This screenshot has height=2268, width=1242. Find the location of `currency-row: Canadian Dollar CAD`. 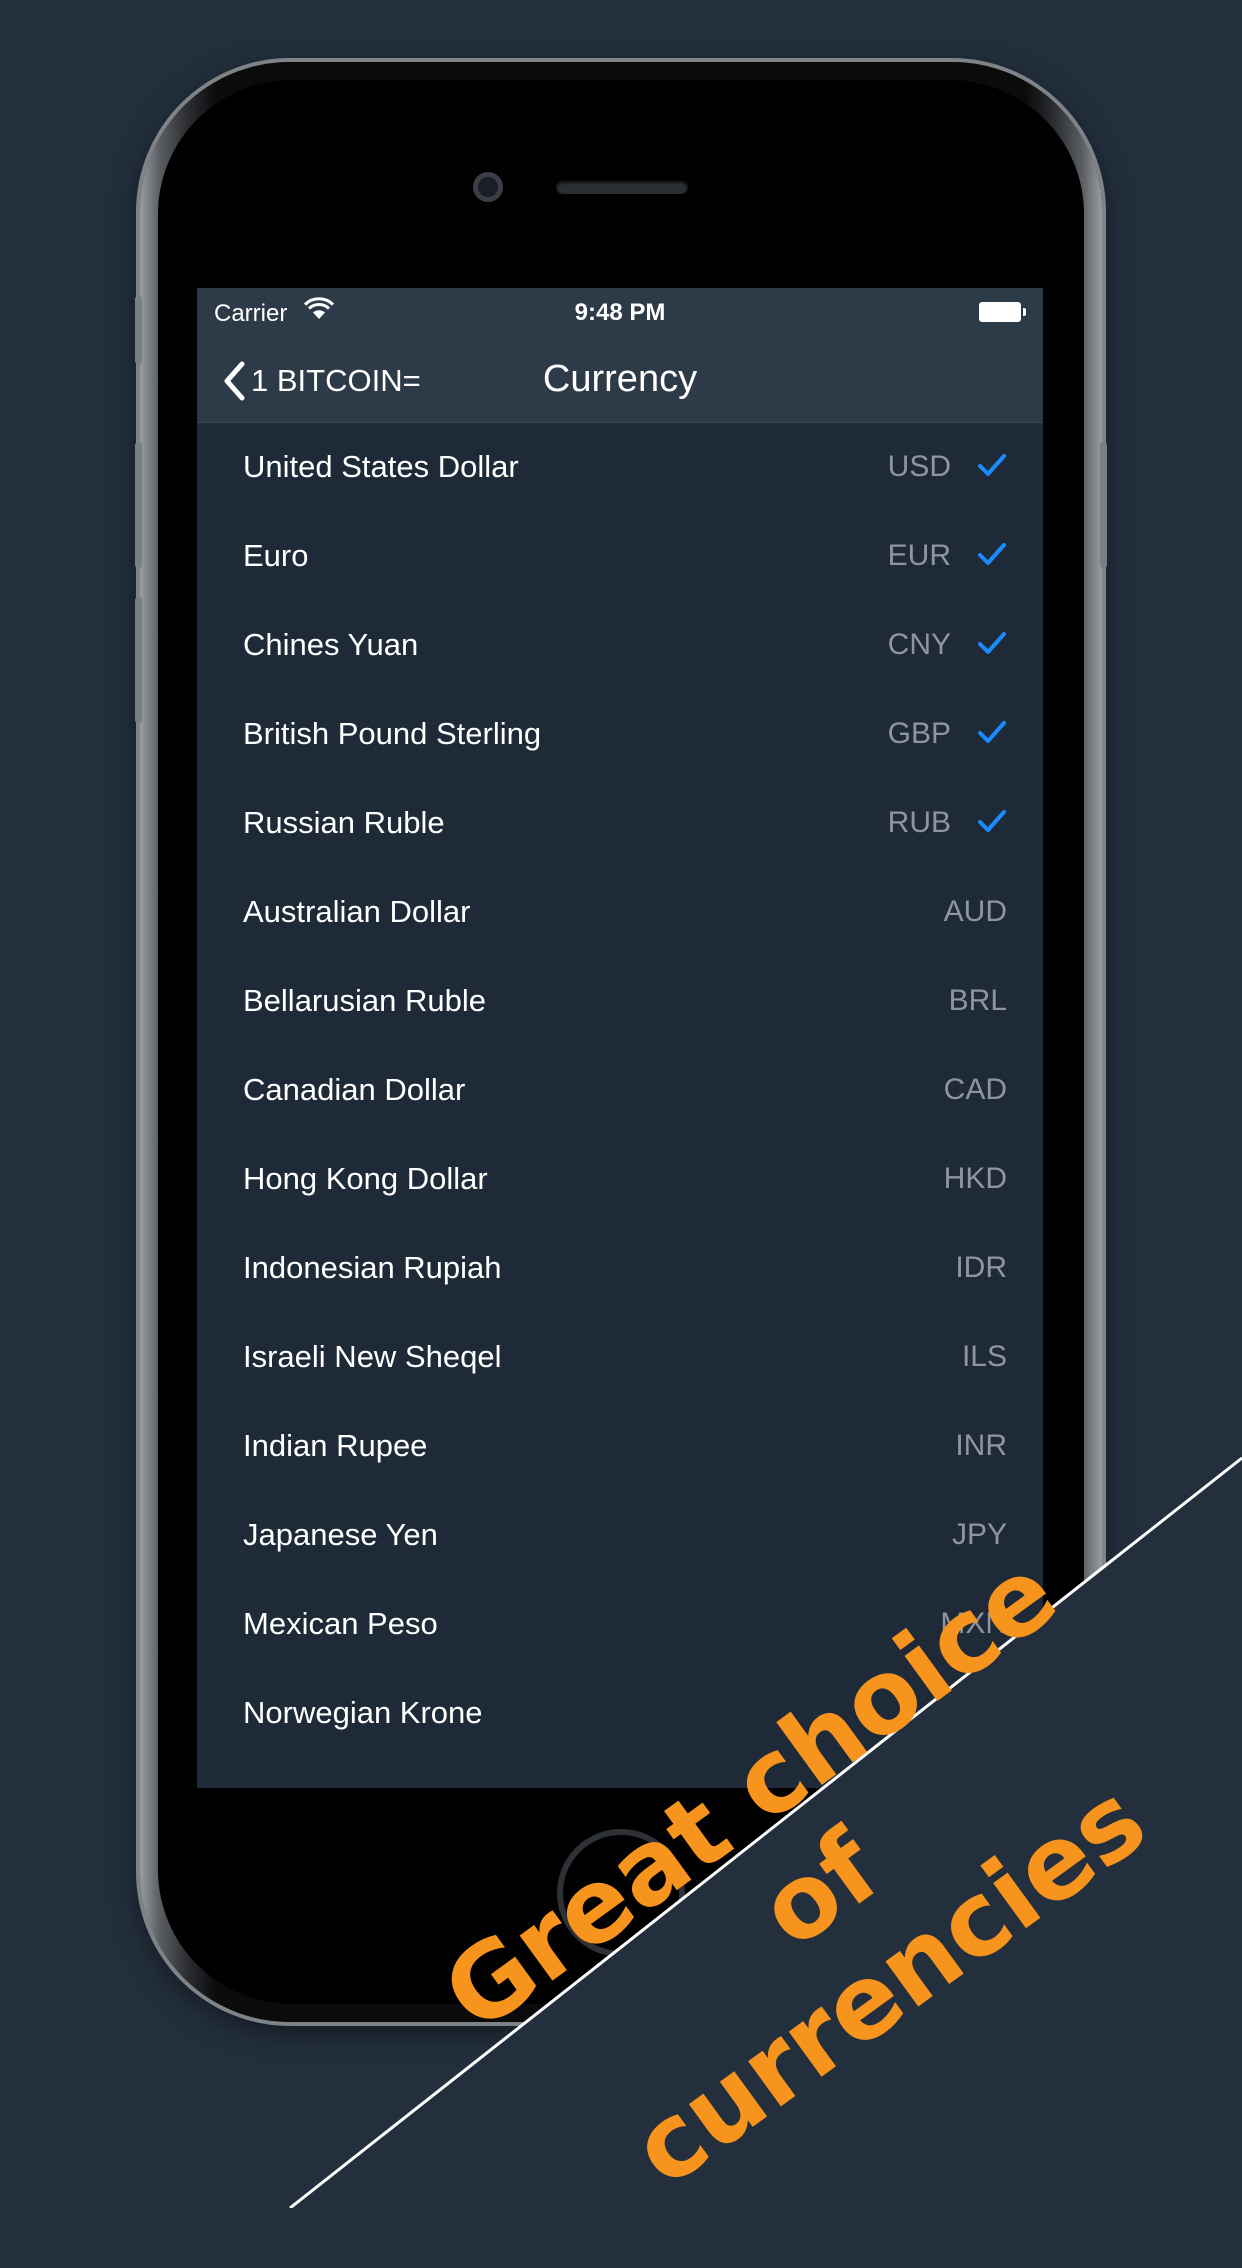

currency-row: Canadian Dollar CAD is located at coordinates (620, 1089).